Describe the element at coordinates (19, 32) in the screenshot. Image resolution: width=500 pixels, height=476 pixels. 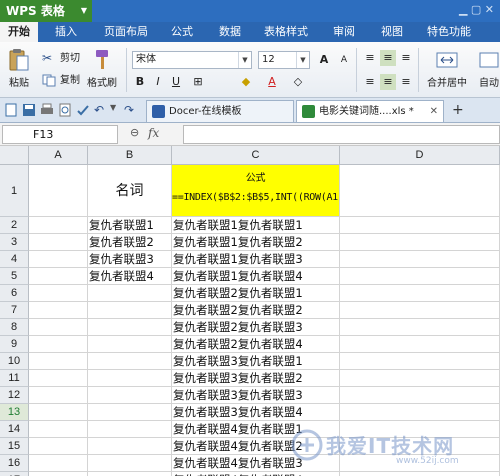
I see `tab-home: 开始` at that location.